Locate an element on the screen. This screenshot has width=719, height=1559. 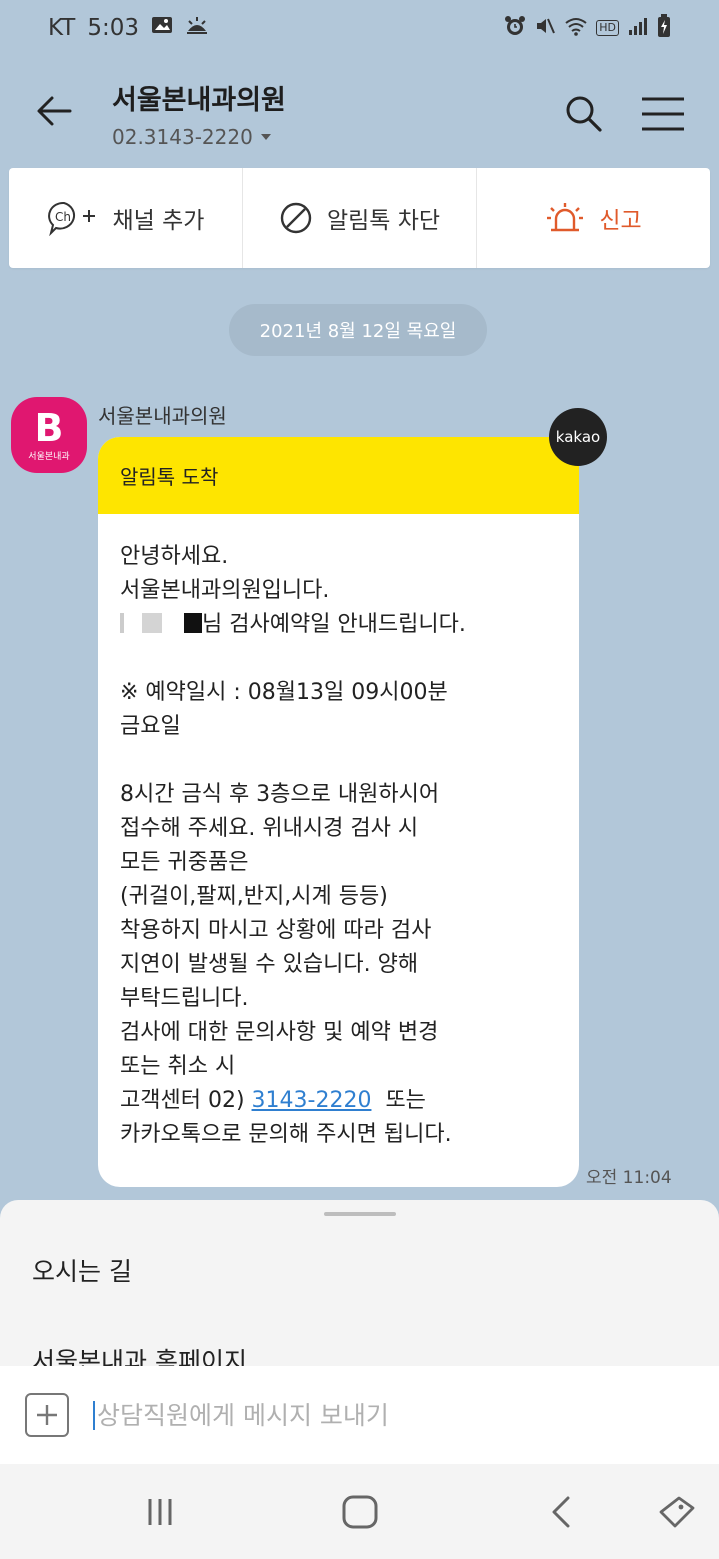
clock: 5:03 is located at coordinates (113, 28).